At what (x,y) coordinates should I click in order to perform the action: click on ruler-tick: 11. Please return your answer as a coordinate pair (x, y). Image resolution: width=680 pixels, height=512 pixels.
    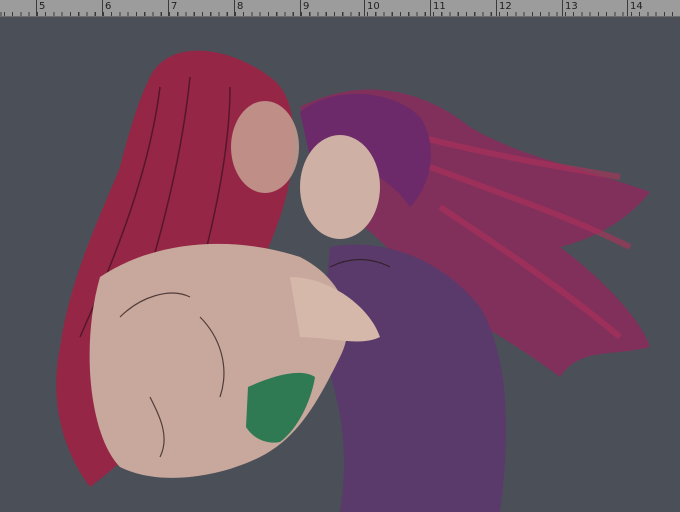
    Looking at the image, I should click on (438, 8).